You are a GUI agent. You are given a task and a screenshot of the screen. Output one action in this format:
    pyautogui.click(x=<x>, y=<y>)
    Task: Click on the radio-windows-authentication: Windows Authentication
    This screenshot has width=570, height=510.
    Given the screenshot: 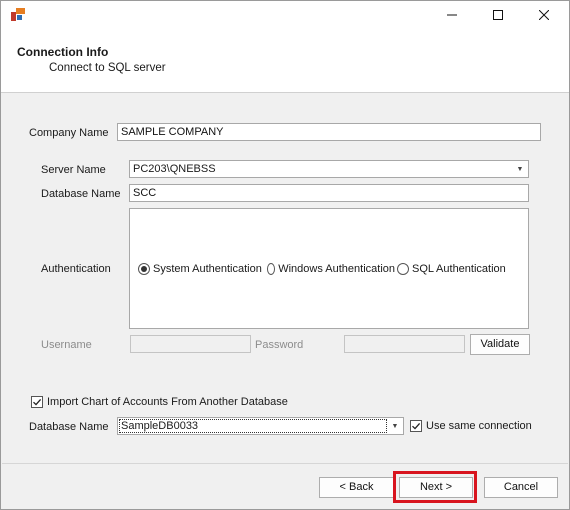 What is the action you would take?
    pyautogui.click(x=331, y=269)
    